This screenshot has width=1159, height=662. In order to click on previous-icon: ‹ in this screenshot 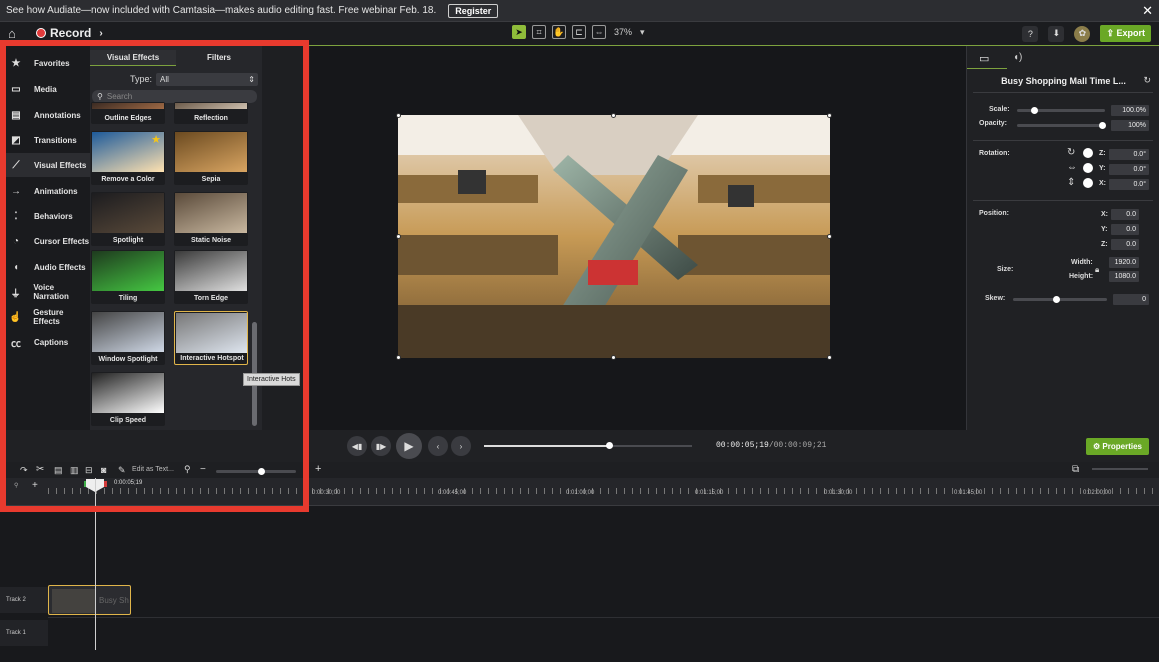, I will do `click(438, 446)`.